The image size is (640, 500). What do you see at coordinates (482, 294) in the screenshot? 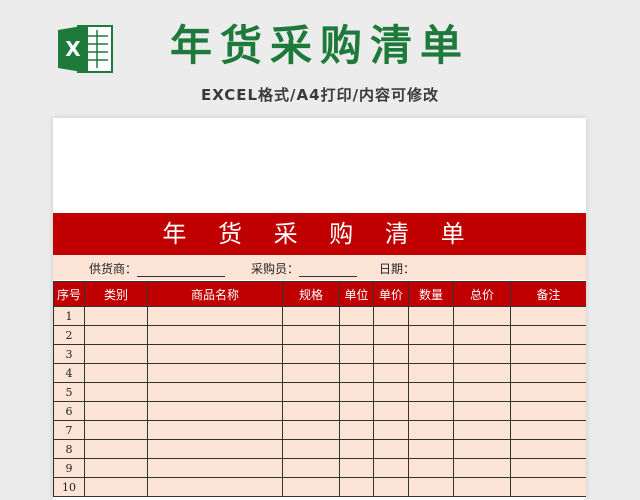
I see `column-header: 总价` at bounding box center [482, 294].